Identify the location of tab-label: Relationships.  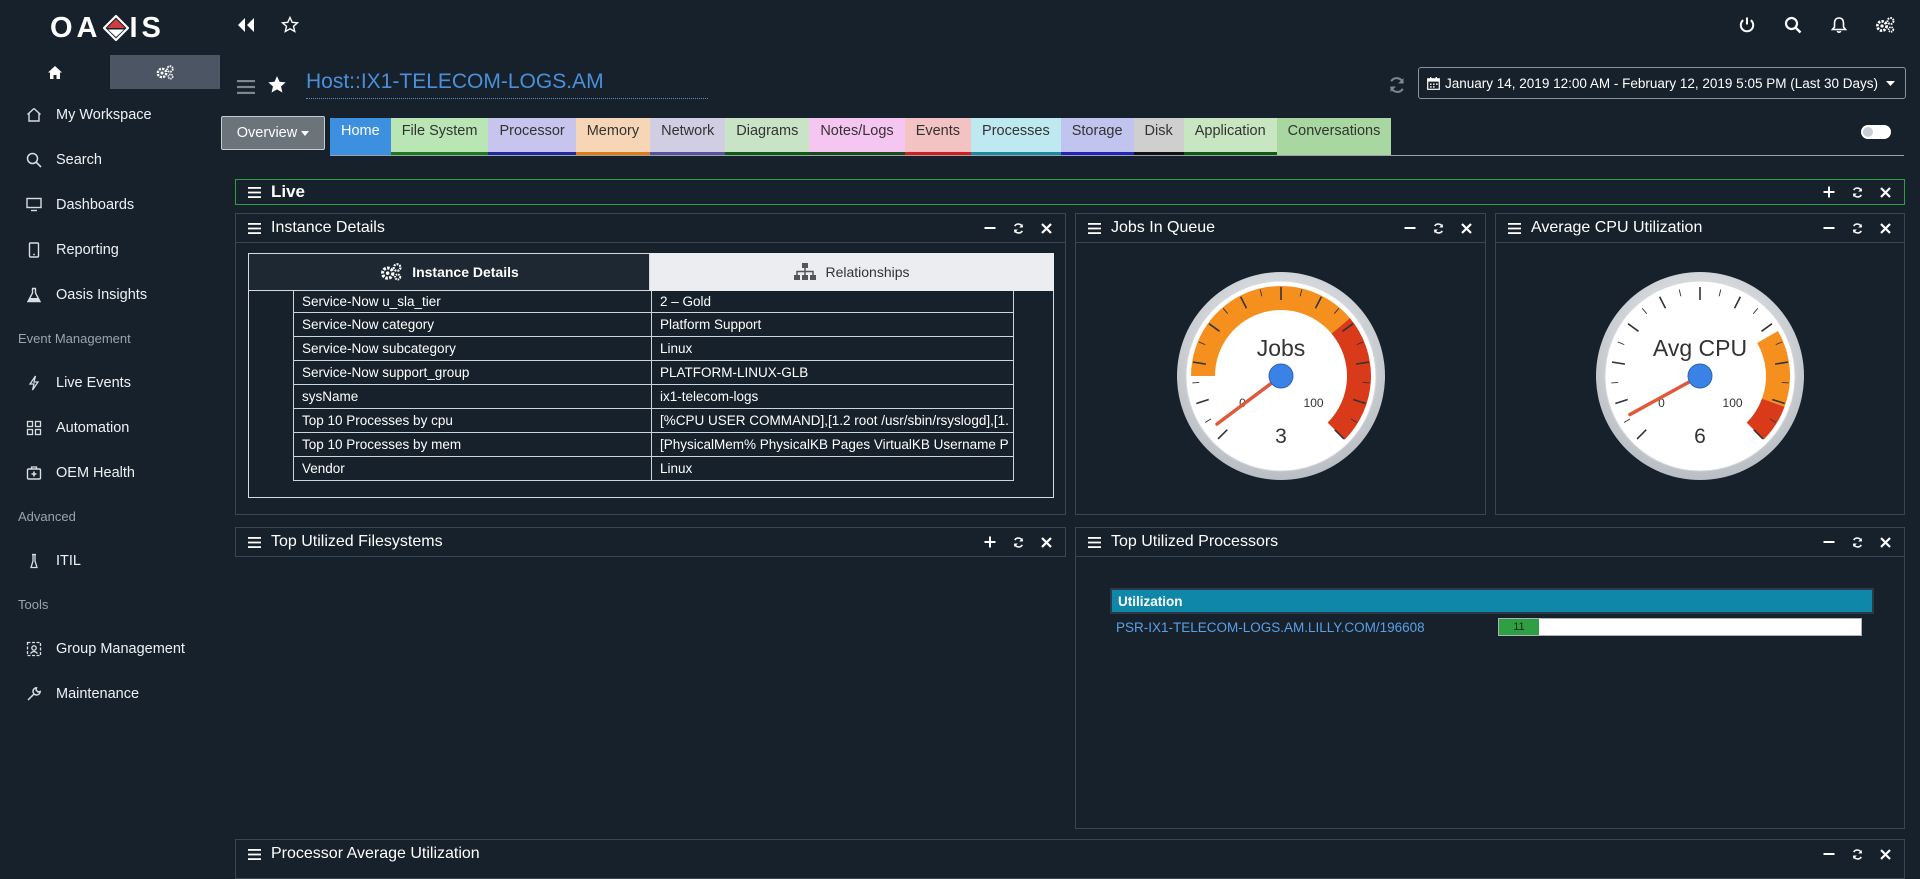
(867, 272).